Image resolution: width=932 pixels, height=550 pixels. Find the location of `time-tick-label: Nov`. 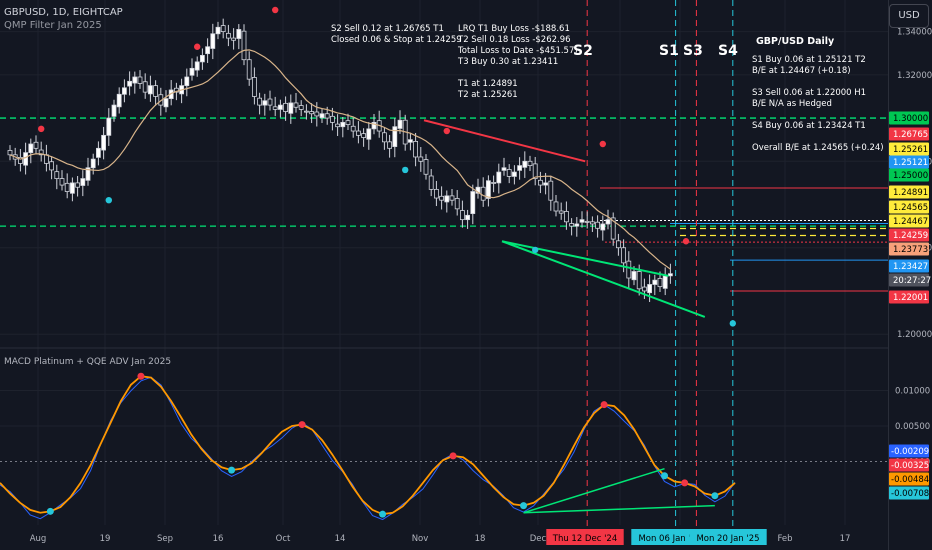

time-tick-label: Nov is located at coordinates (420, 539).